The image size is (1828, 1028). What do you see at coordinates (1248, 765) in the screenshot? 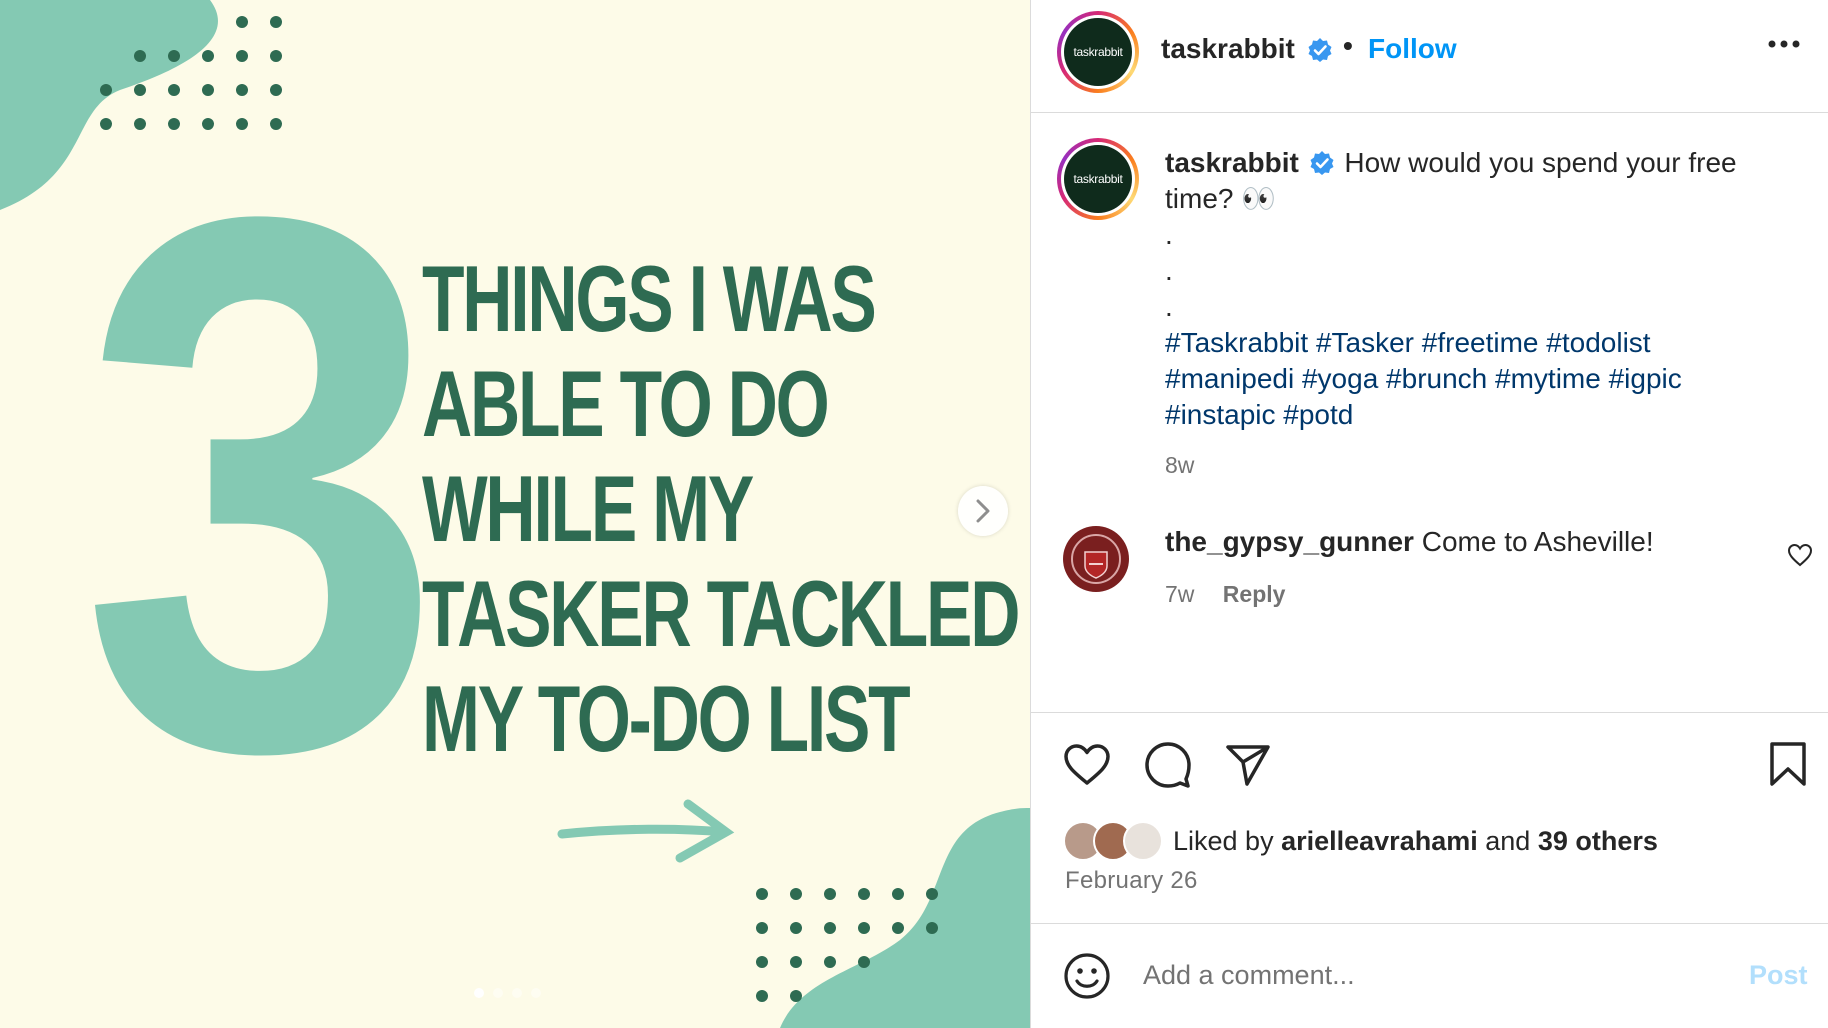
I see `share-paper-plane-icon` at bounding box center [1248, 765].